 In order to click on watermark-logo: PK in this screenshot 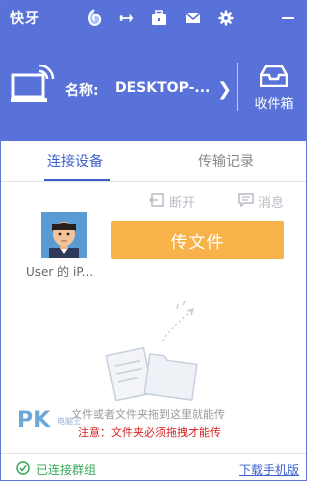, I will do `click(34, 420)`.